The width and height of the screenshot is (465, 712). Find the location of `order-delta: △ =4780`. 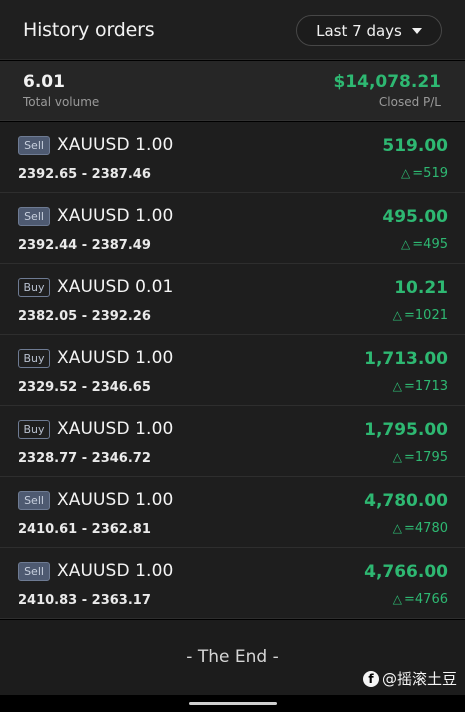

order-delta: △ =4780 is located at coordinates (420, 528).